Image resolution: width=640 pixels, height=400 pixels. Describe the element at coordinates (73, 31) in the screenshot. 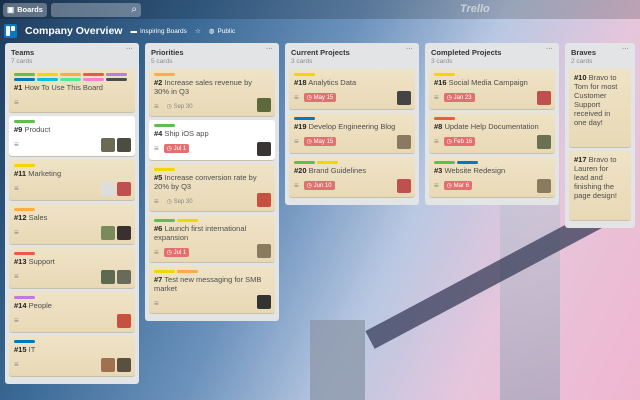

I see `board-title: Company Overview` at that location.